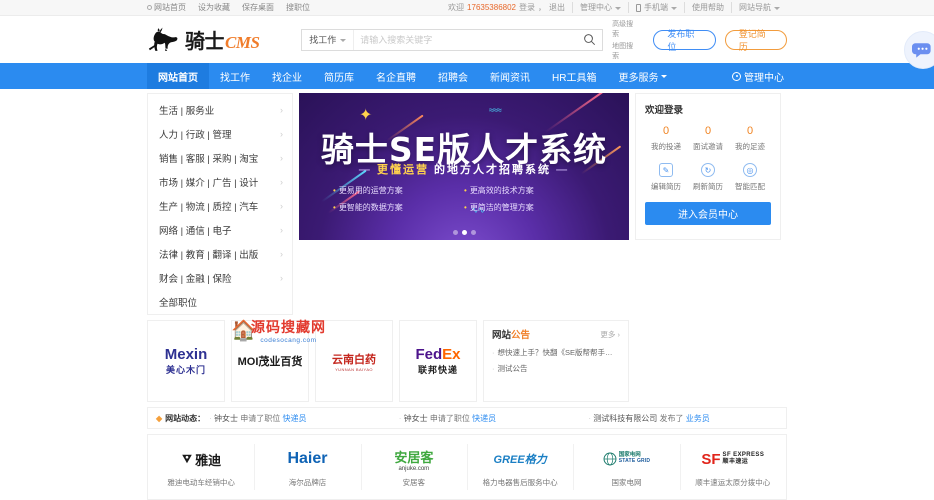  What do you see at coordinates (243, 331) in the screenshot?
I see `house-decoration-icon: 🏠` at bounding box center [243, 331].